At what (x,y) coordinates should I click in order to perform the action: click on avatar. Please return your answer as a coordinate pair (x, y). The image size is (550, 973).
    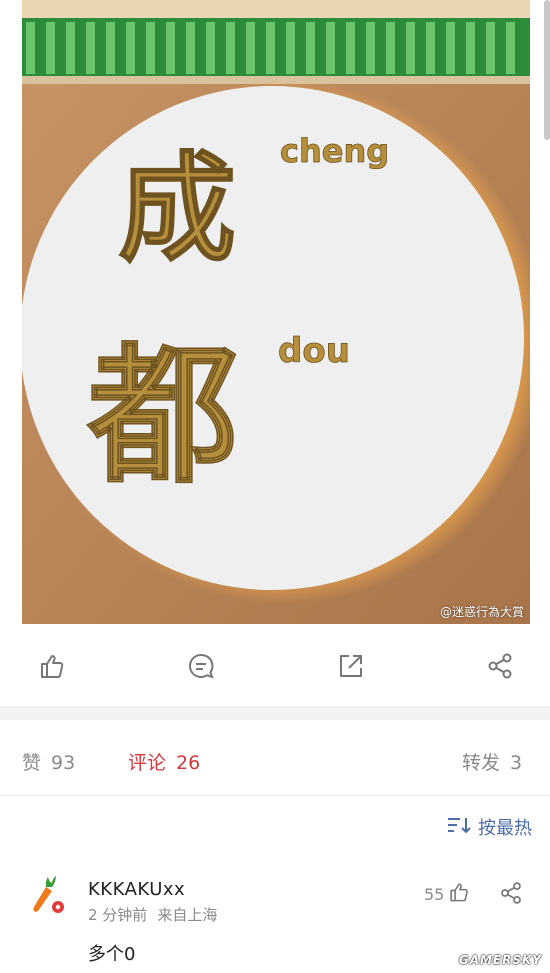
    Looking at the image, I should click on (47, 894).